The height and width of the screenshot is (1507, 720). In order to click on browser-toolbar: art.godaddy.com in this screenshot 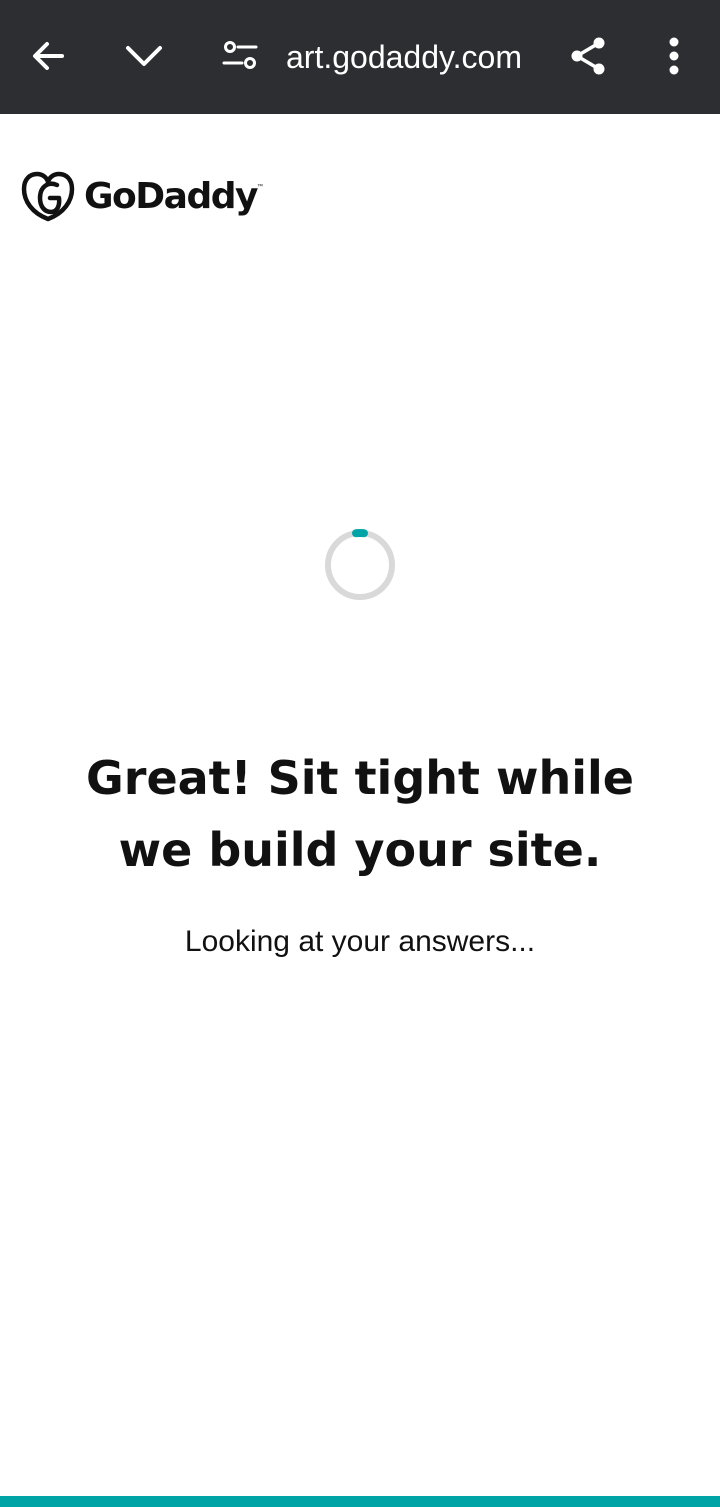, I will do `click(360, 57)`.